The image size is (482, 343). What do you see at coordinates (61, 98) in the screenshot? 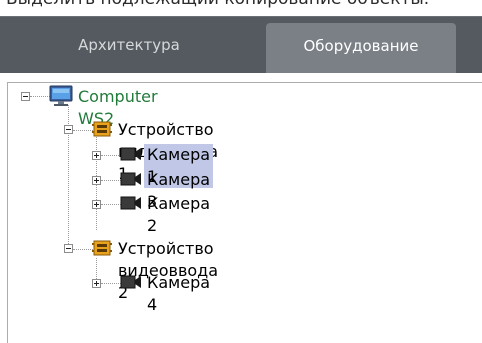
I see `computer-icon` at bounding box center [61, 98].